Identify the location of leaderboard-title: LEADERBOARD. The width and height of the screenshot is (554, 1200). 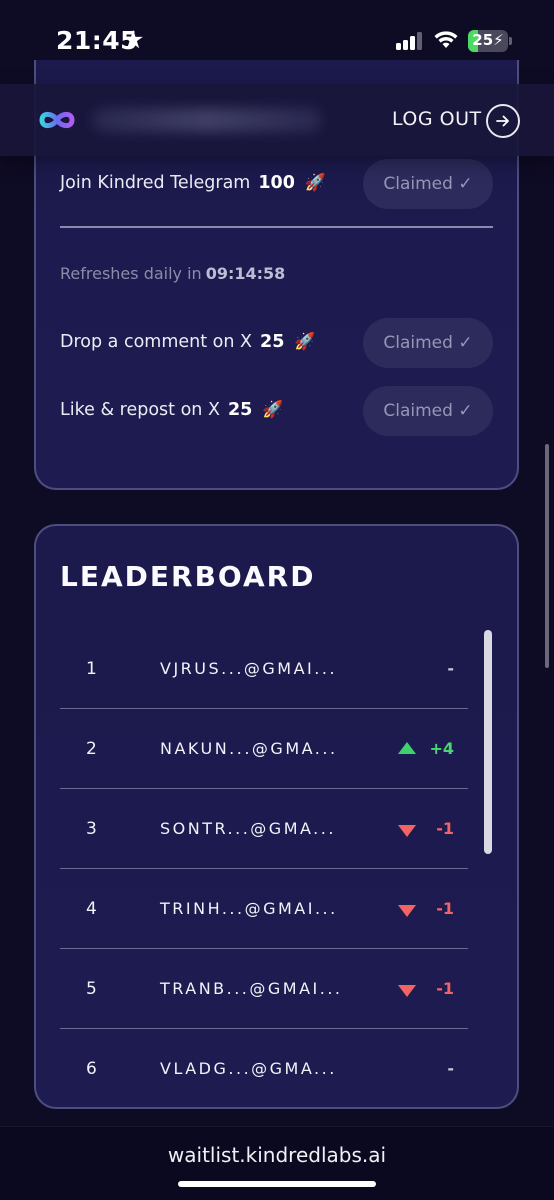
(188, 576).